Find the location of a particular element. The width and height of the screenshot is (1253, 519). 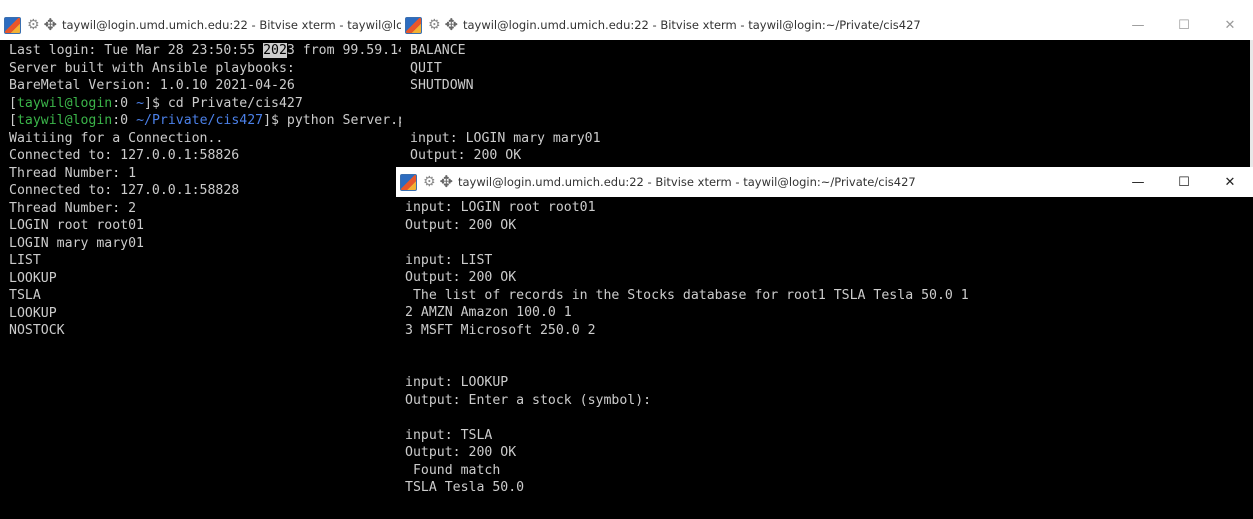

terminal-text: input: TSLA is located at coordinates (449, 435).